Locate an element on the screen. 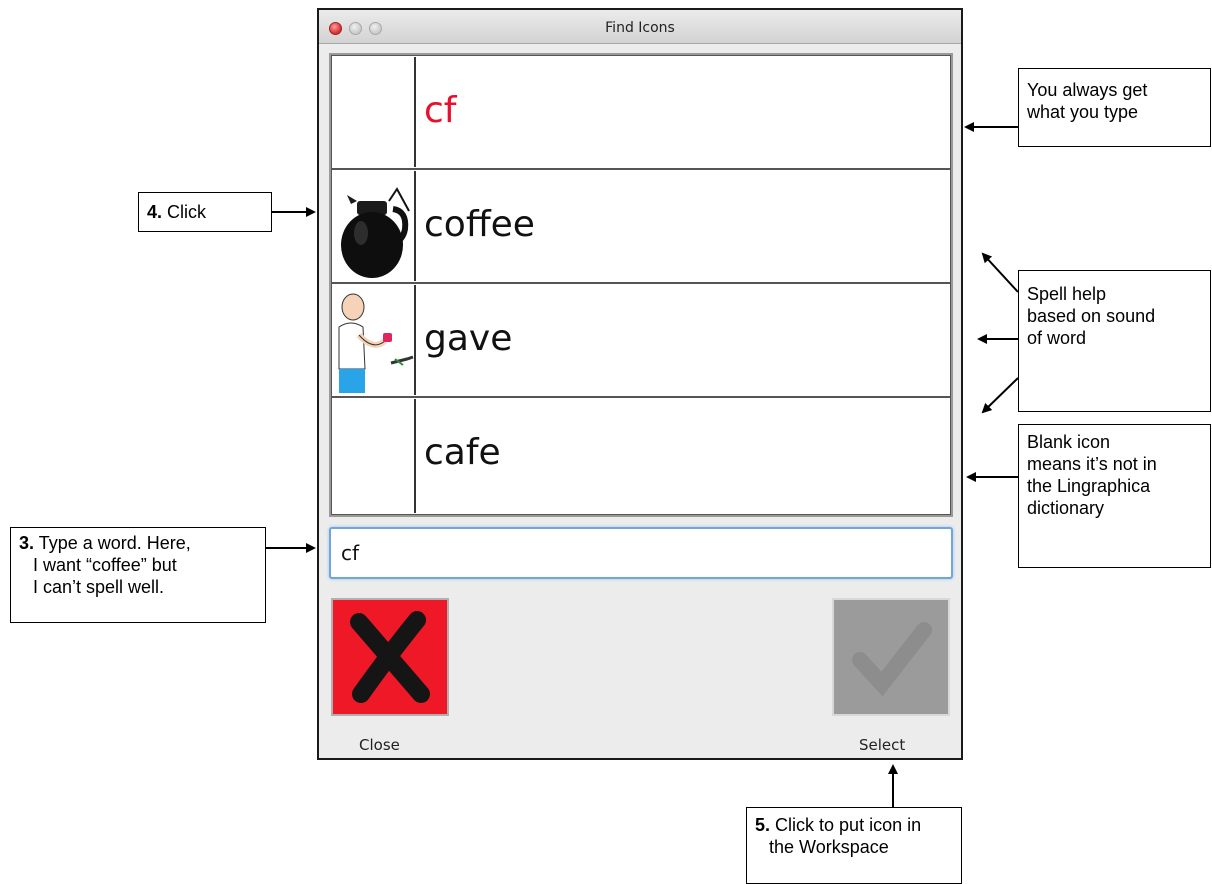 The image size is (1212, 884). window-title: Find Icons is located at coordinates (640, 28).